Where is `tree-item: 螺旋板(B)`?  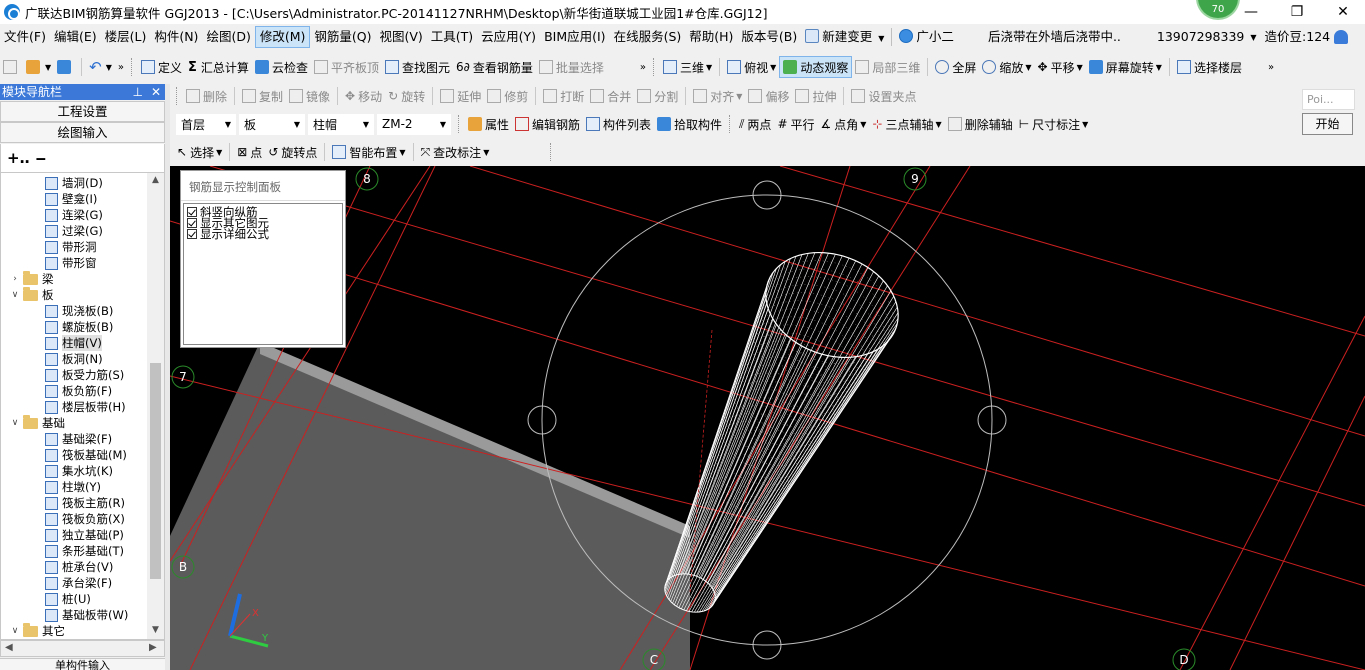
tree-item: 螺旋板(B) is located at coordinates (79, 327).